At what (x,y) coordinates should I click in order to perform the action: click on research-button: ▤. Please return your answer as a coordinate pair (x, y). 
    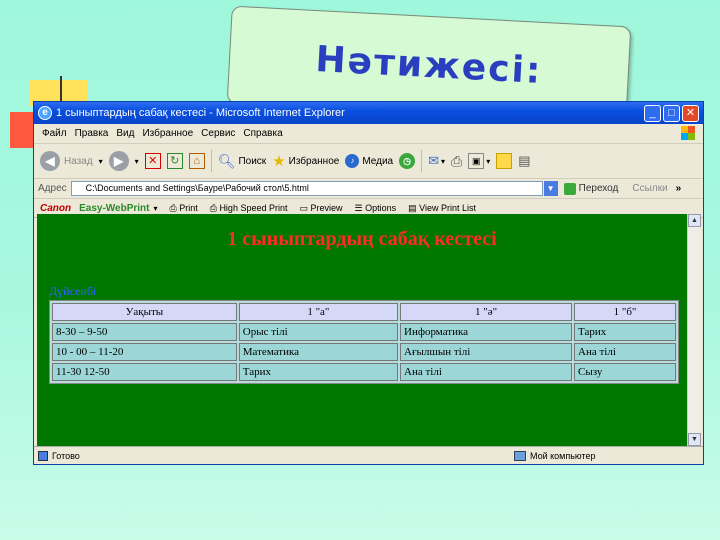
    Looking at the image, I should click on (524, 161).